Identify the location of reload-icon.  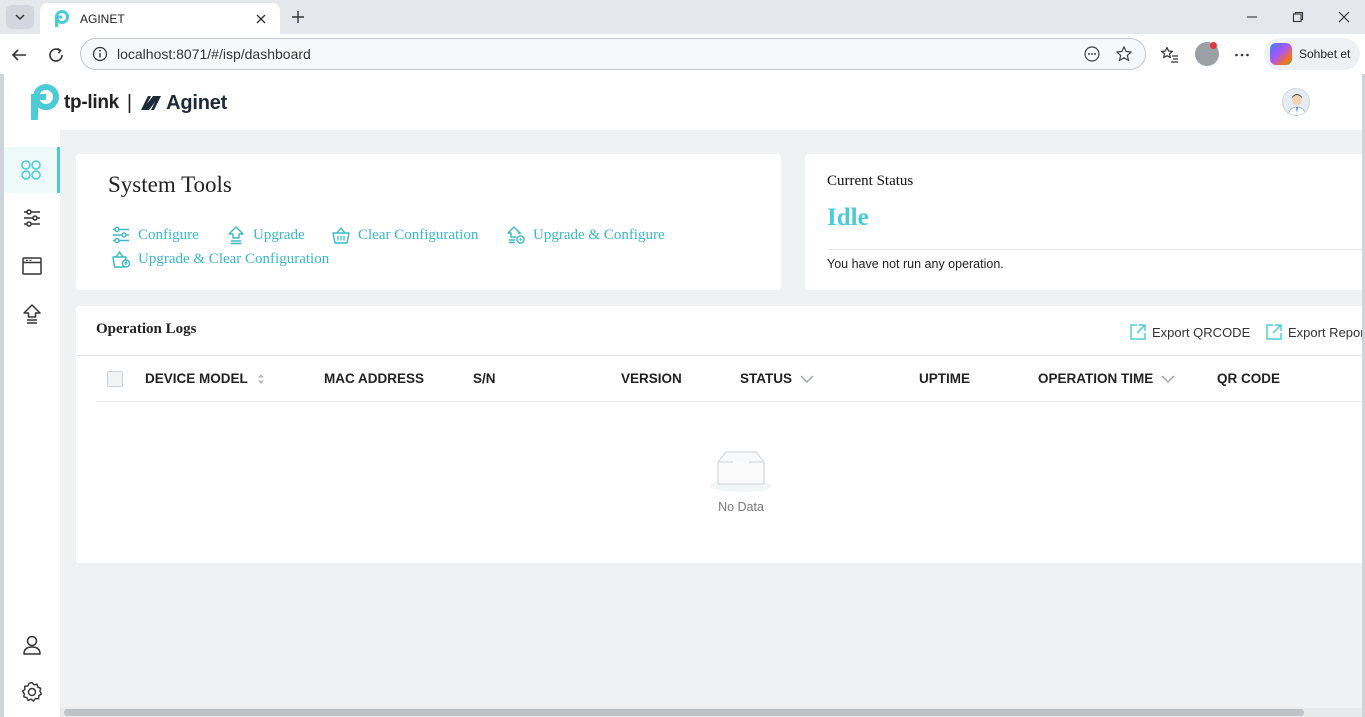
(56, 54).